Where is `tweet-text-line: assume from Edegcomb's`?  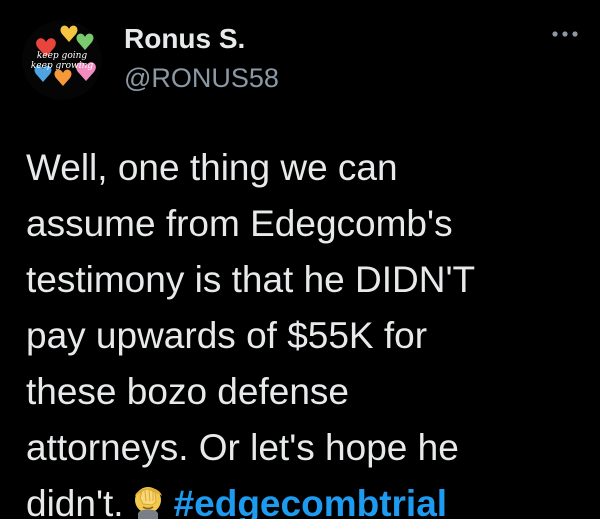 tweet-text-line: assume from Edegcomb's is located at coordinates (239, 223).